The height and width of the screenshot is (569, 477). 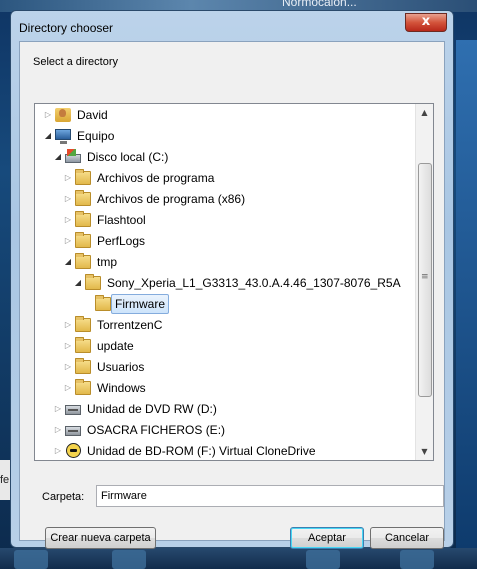 What do you see at coordinates (156, 430) in the screenshot?
I see `tree-item-label: OSACRA FICHEROS (E:)` at bounding box center [156, 430].